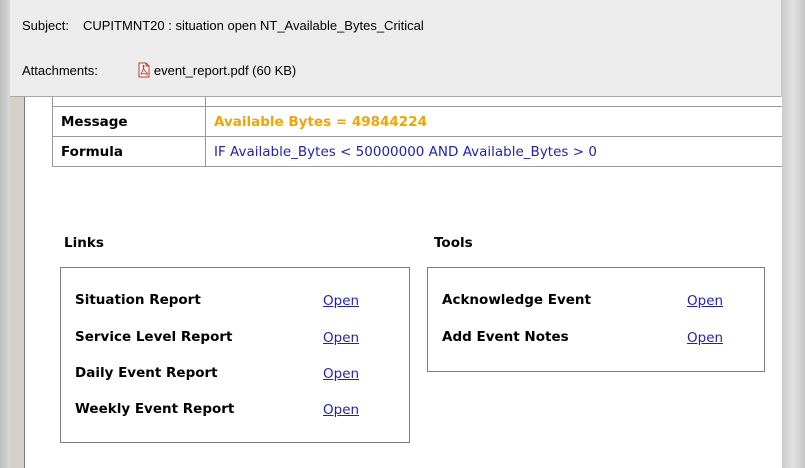  I want to click on table-row-message: Message Available Bytes = 49844224, so click(417, 121).